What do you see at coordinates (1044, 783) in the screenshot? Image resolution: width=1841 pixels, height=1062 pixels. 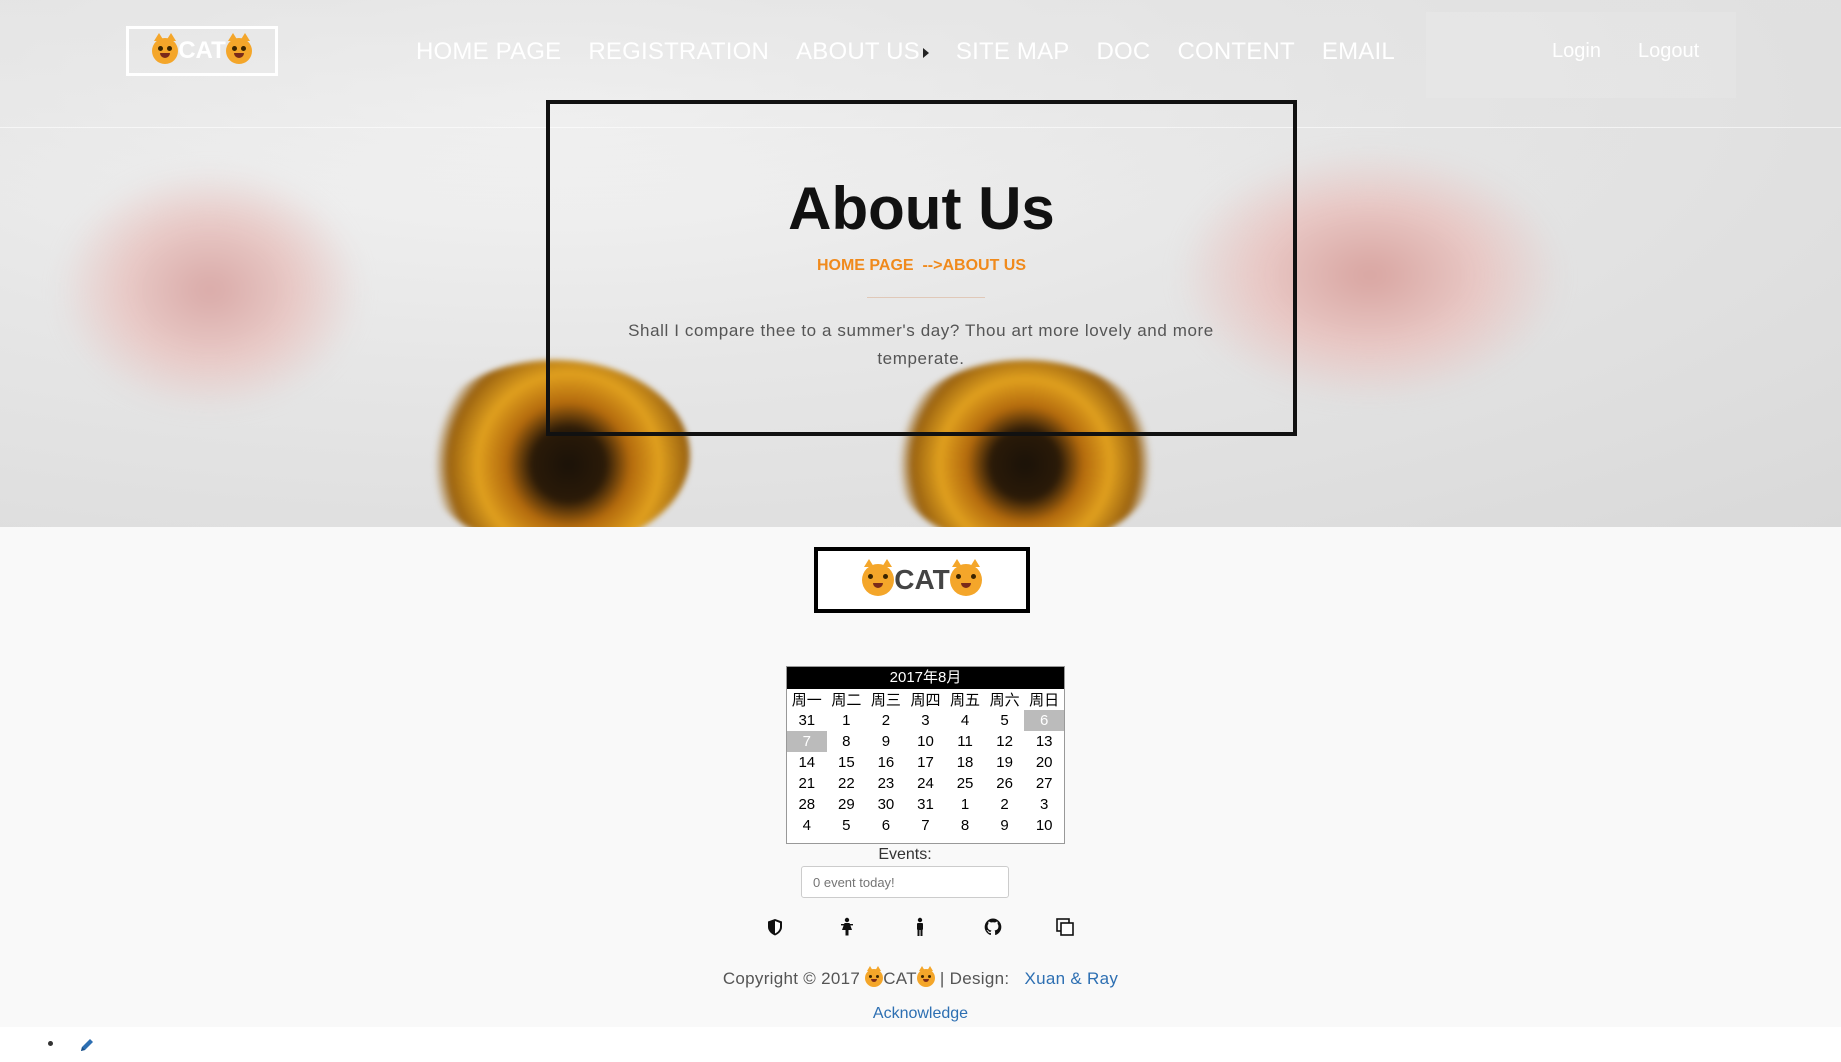 I see `calendar-day: 27` at bounding box center [1044, 783].